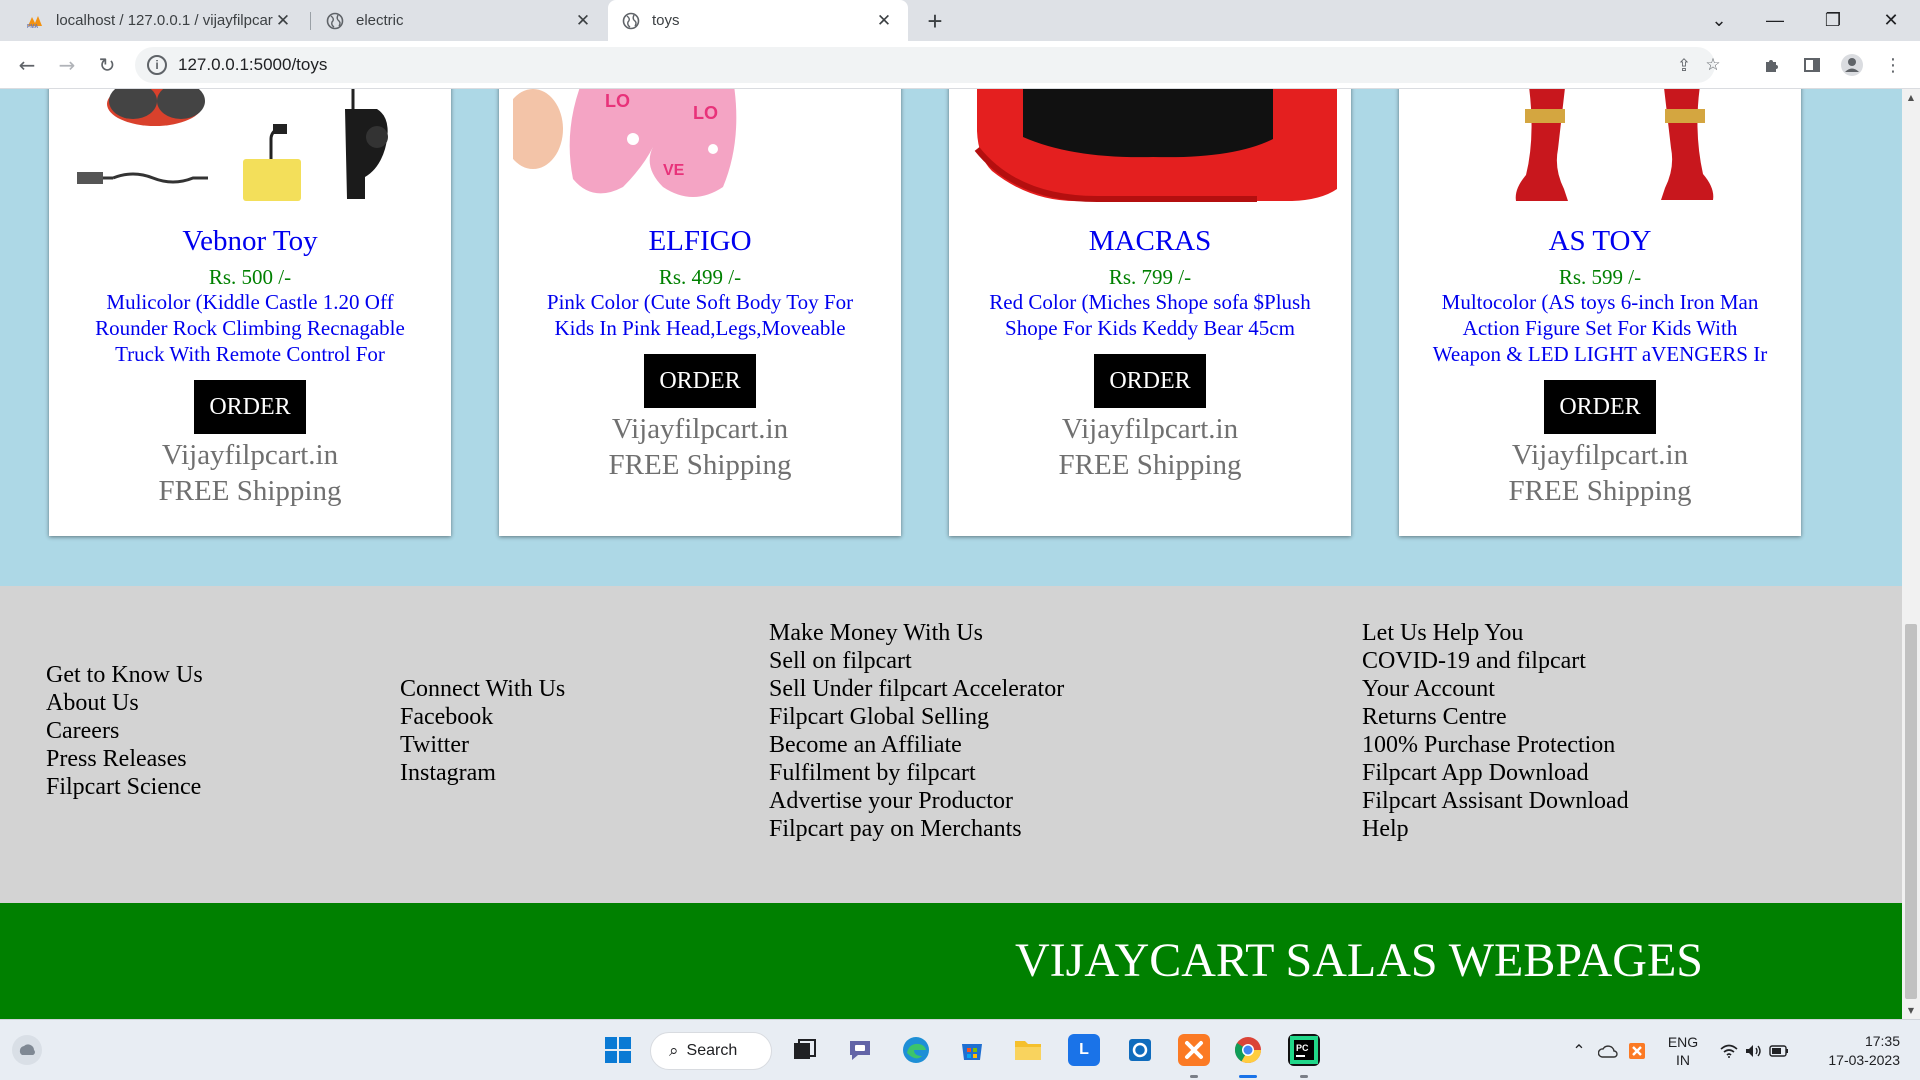 This screenshot has width=1920, height=1080. What do you see at coordinates (252, 65) in the screenshot?
I see `url-text: 127.0.0.1:5000/toys` at bounding box center [252, 65].